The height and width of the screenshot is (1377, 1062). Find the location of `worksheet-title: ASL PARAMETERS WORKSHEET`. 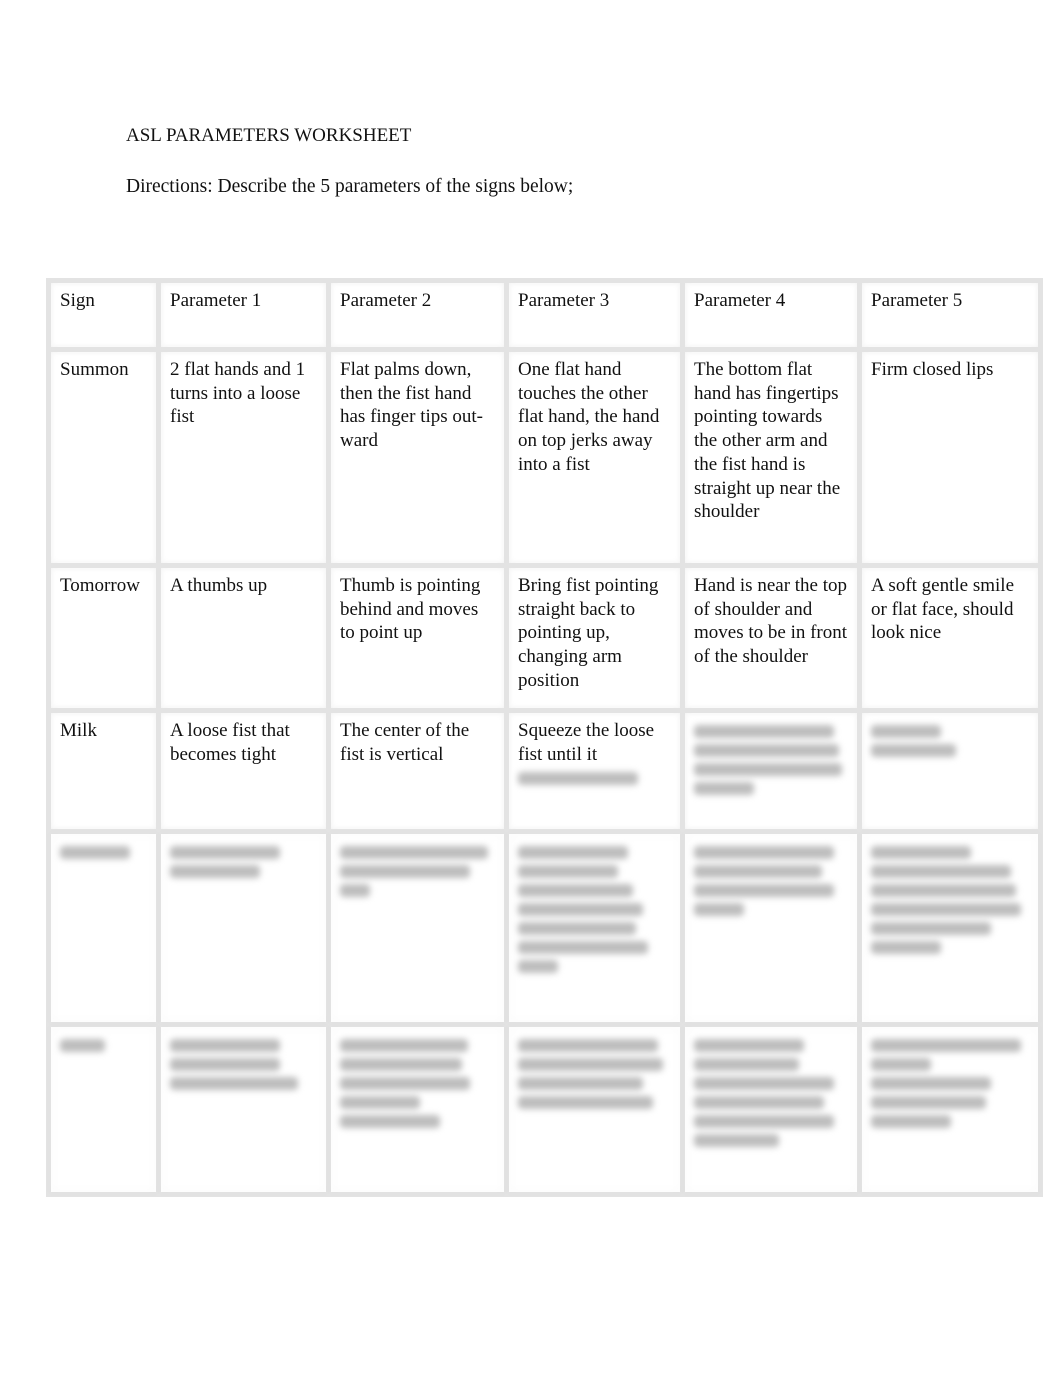

worksheet-title: ASL PARAMETERS WORKSHEET is located at coordinates (269, 135).